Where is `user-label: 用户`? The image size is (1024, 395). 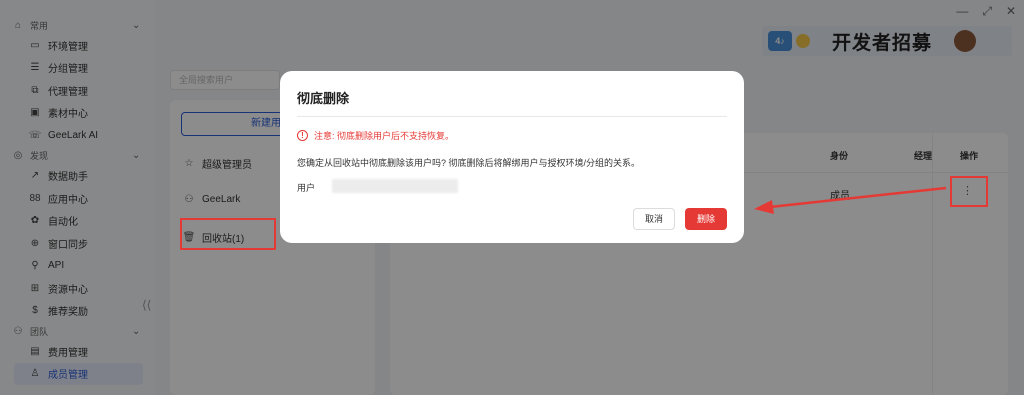 user-label: 用户 is located at coordinates (306, 188).